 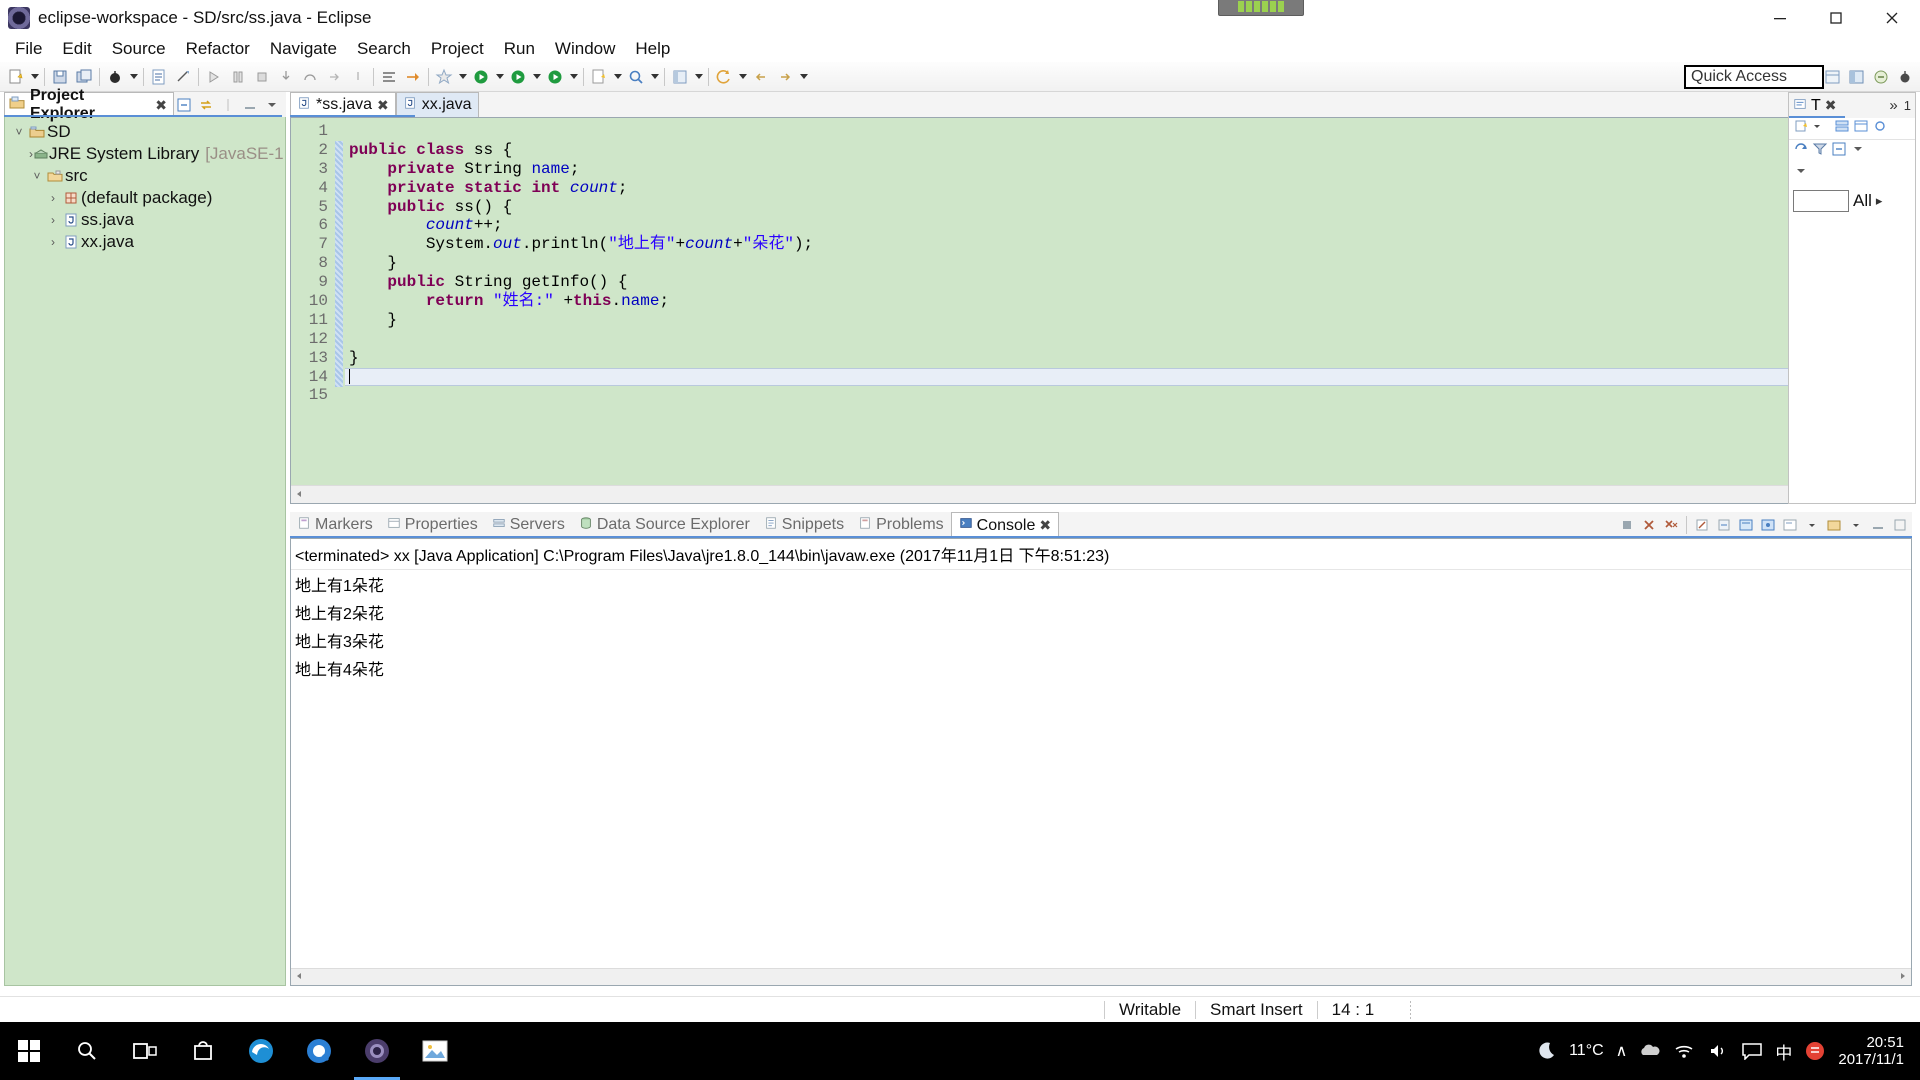 What do you see at coordinates (319, 1051) in the screenshot?
I see `qq-browser-icon` at bounding box center [319, 1051].